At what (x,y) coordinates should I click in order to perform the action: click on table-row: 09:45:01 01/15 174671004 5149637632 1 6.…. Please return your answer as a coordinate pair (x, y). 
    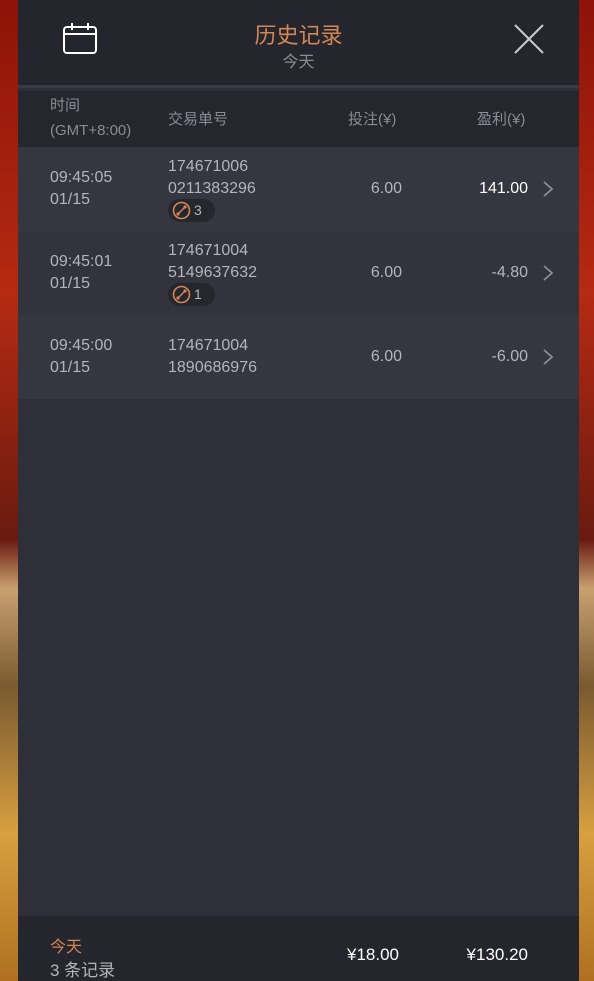
    Looking at the image, I should click on (298, 273).